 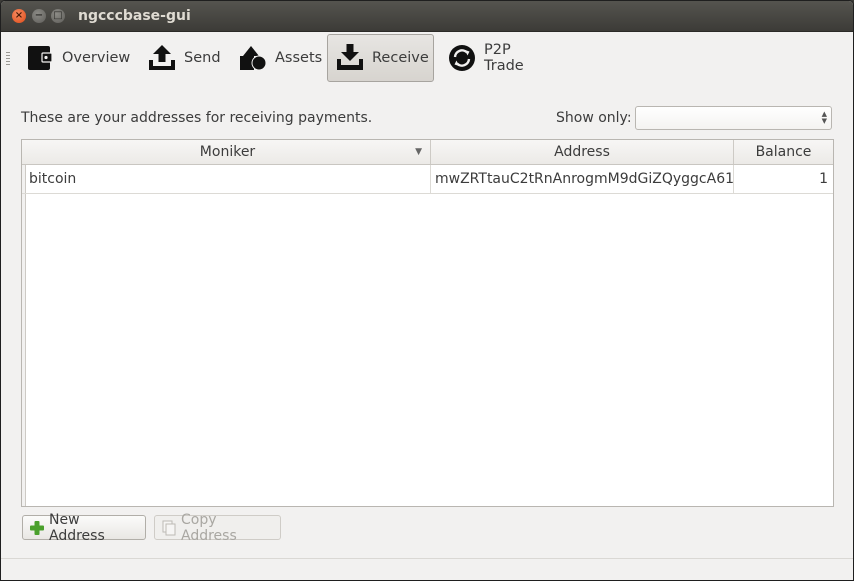 What do you see at coordinates (504, 58) in the screenshot?
I see `toolbar-p2p-trade-label: P2P Trade` at bounding box center [504, 58].